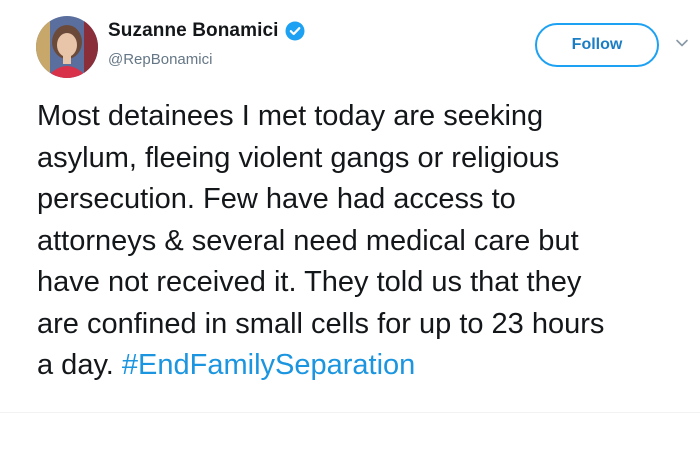  I want to click on follow-button: Follow, so click(597, 45).